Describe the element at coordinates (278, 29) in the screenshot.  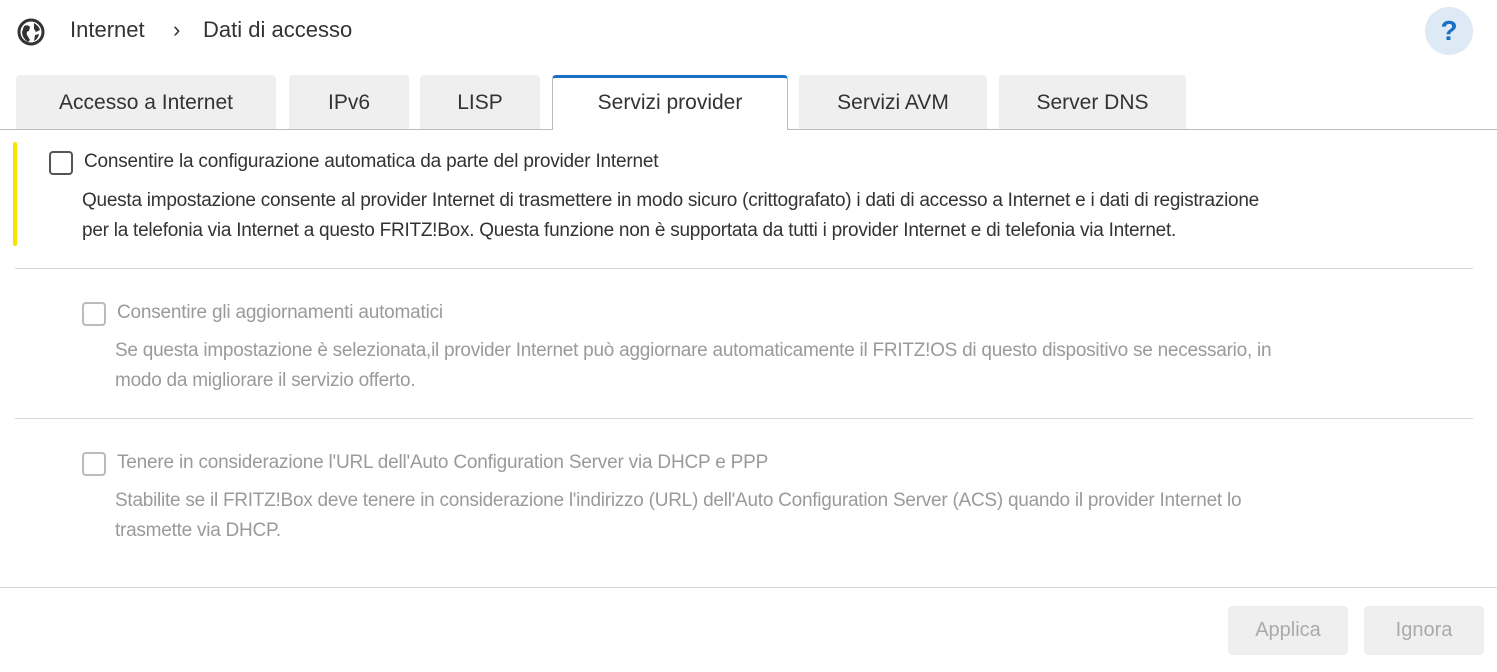
I see `breadcrumb-current: Dati di accesso` at that location.